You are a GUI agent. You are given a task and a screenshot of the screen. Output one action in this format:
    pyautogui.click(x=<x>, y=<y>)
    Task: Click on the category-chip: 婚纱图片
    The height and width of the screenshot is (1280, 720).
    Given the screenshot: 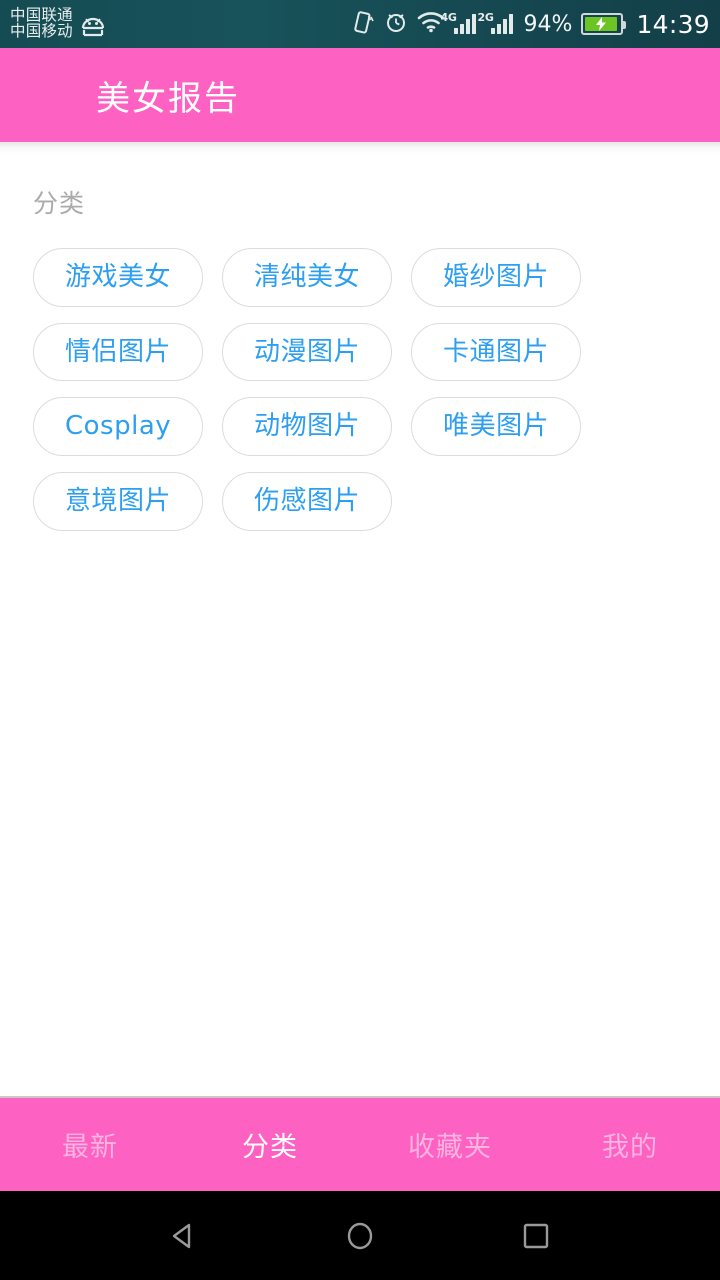 What is the action you would take?
    pyautogui.click(x=496, y=277)
    